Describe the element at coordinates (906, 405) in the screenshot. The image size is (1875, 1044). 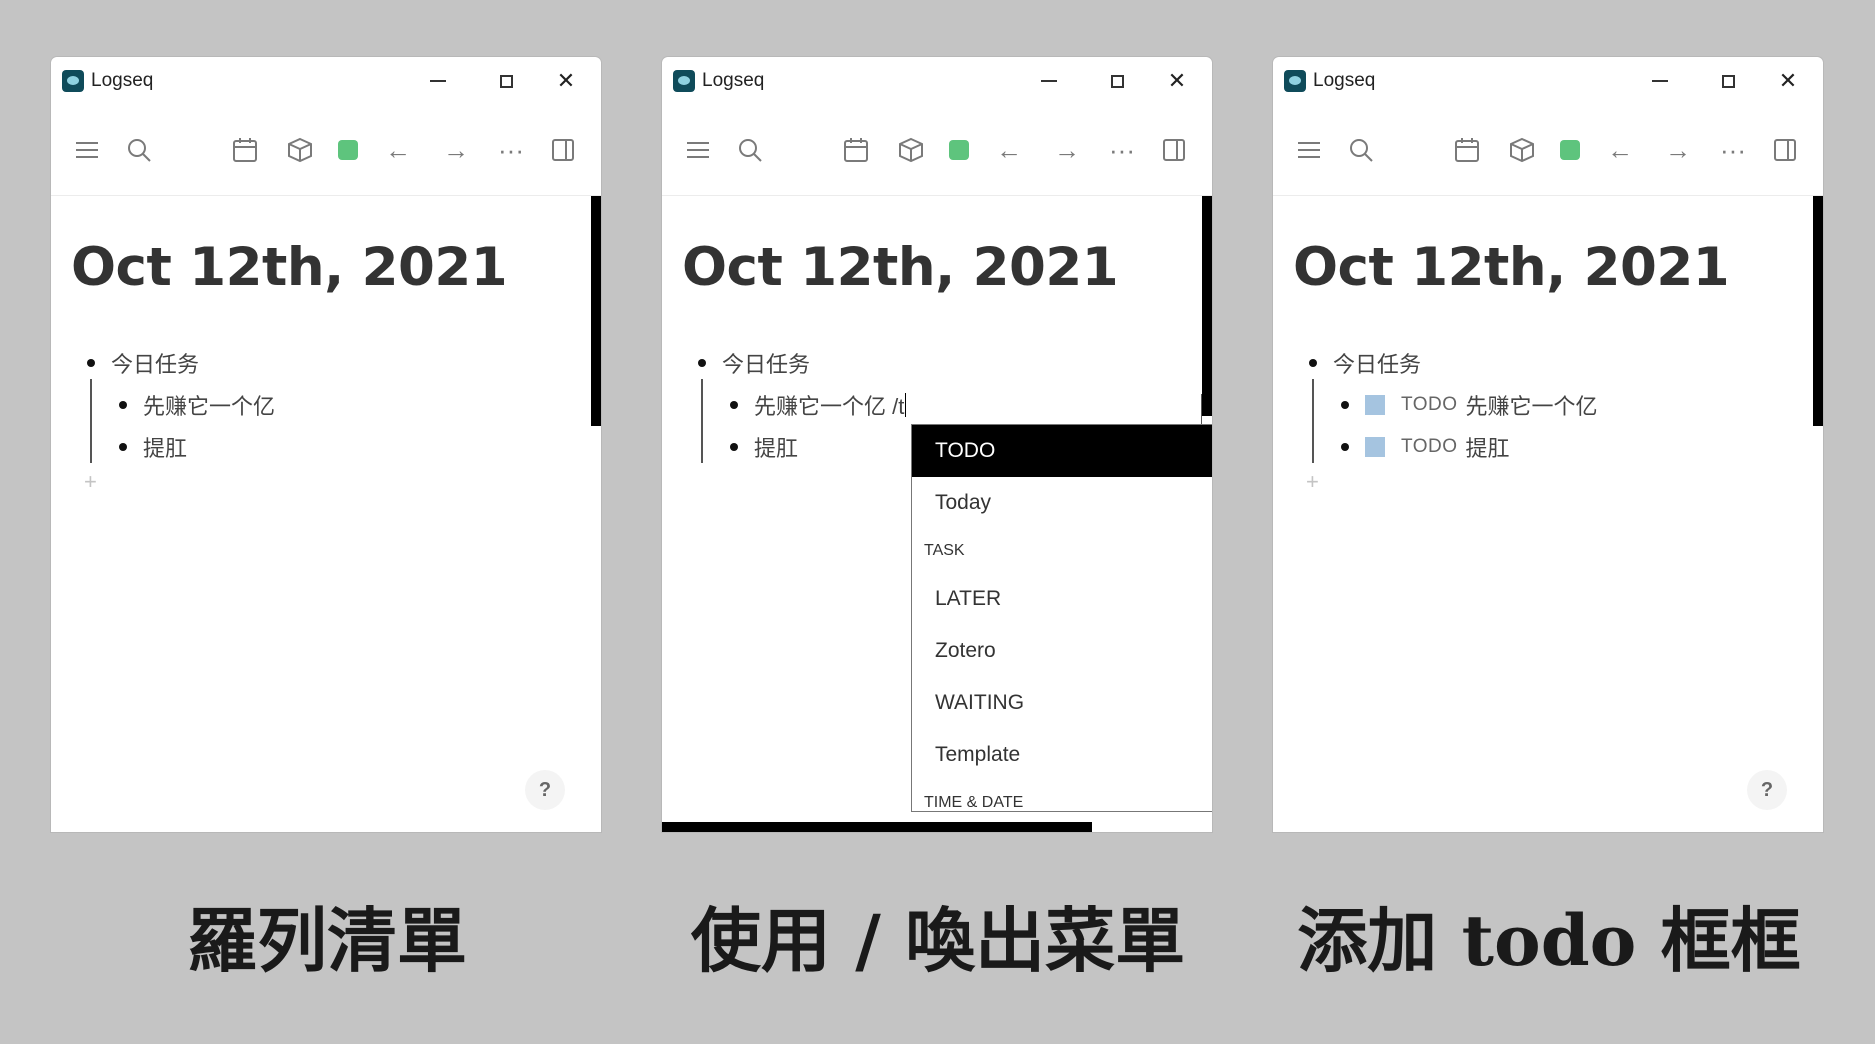
I see `text-caret` at that location.